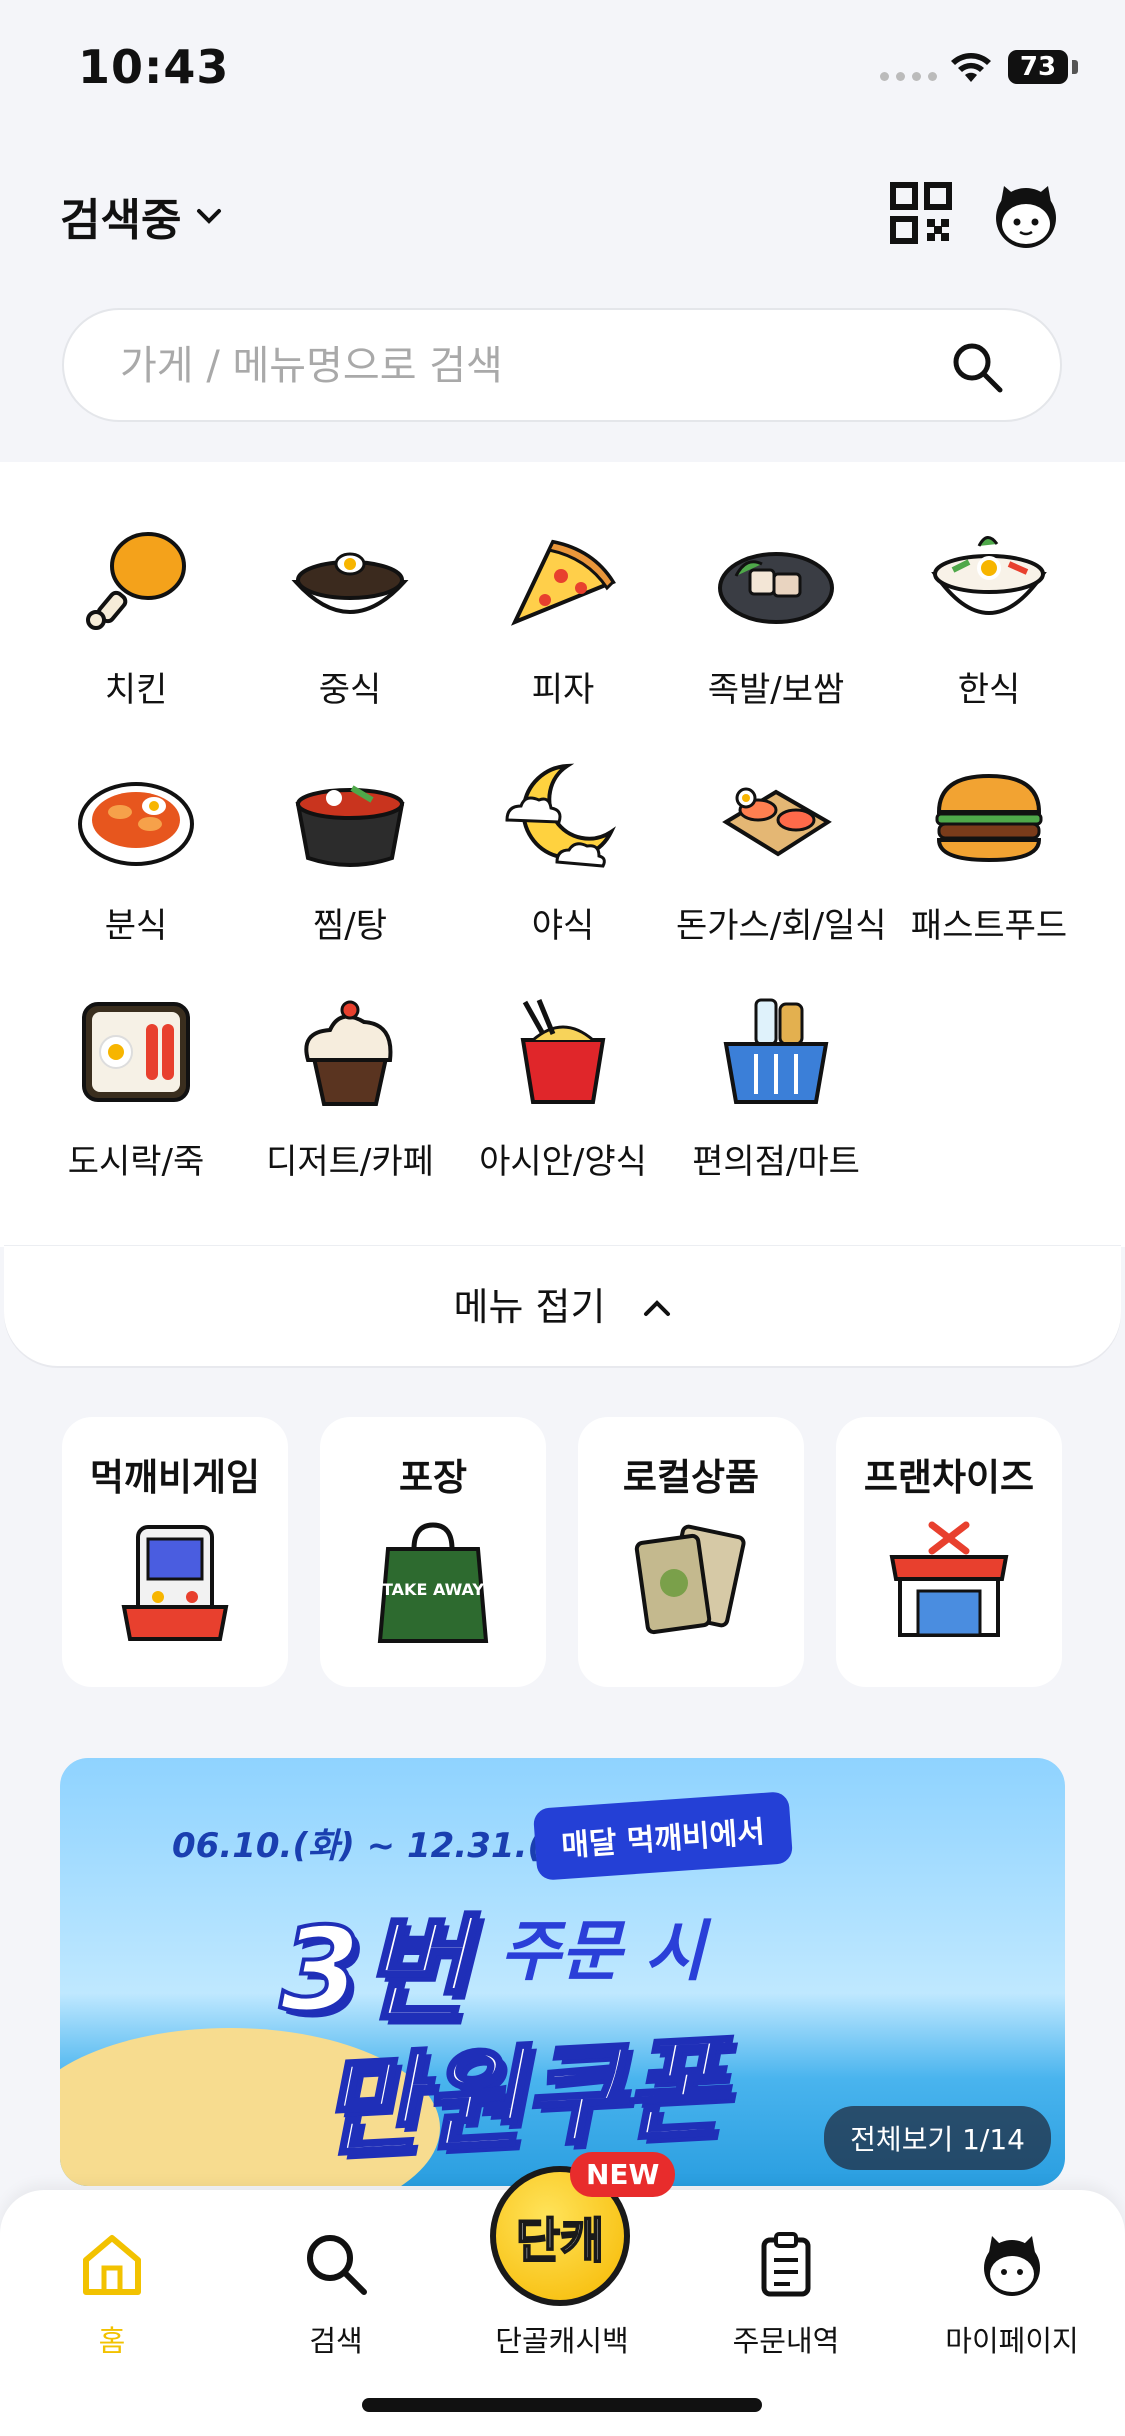 This screenshot has height=2436, width=1125. I want to click on tab-home: 홈, so click(112, 2295).